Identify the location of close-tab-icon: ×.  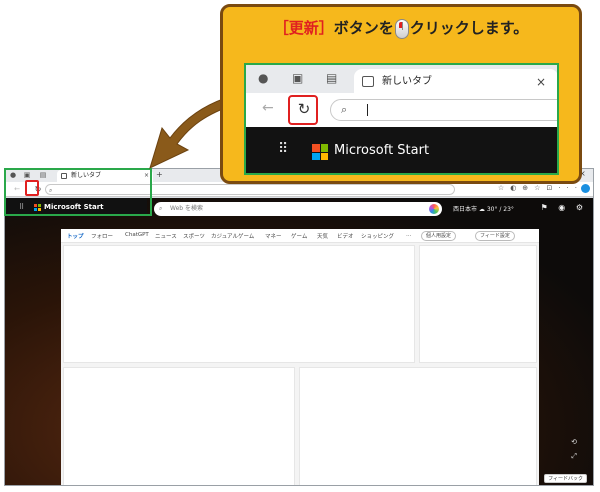
(541, 82).